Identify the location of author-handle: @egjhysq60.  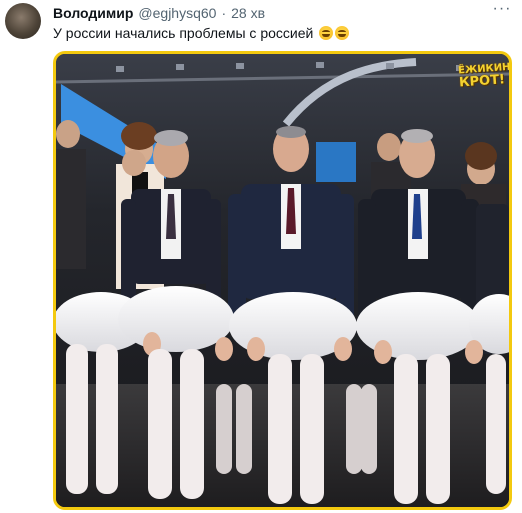
(177, 13).